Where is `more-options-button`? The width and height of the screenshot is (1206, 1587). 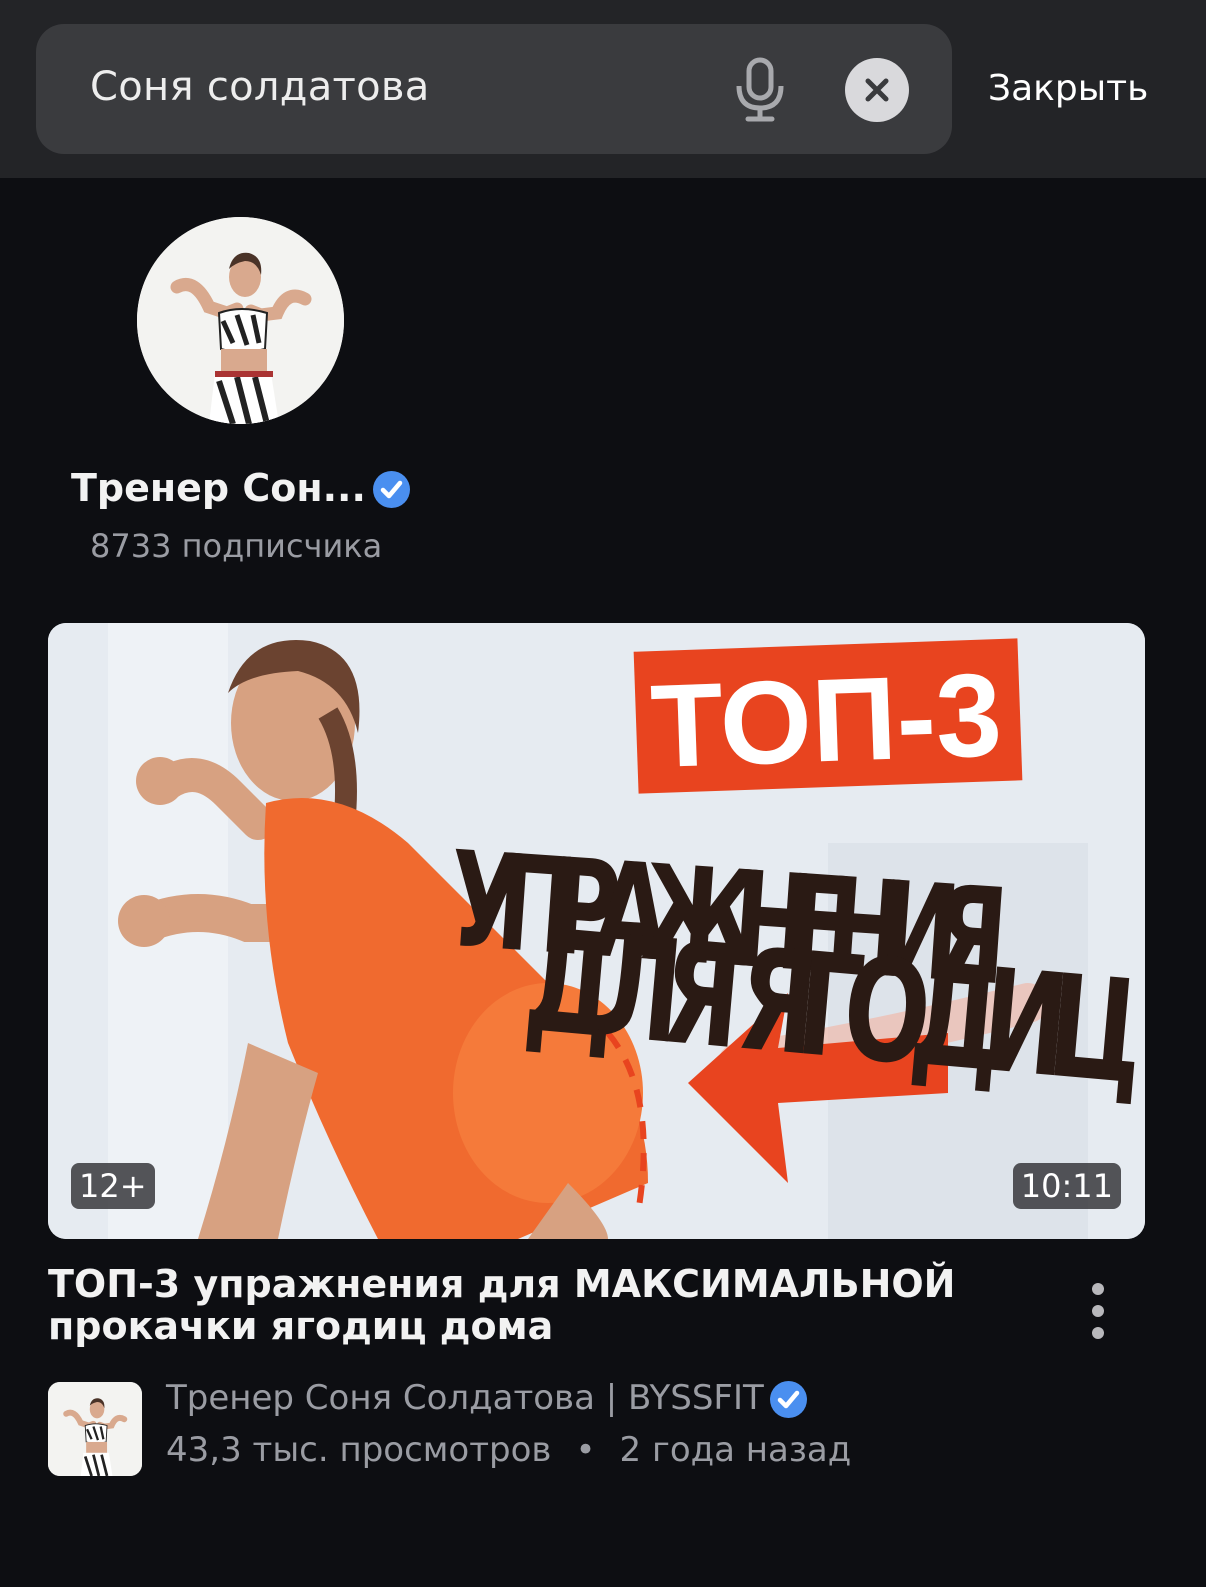 more-options-button is located at coordinates (1098, 1311).